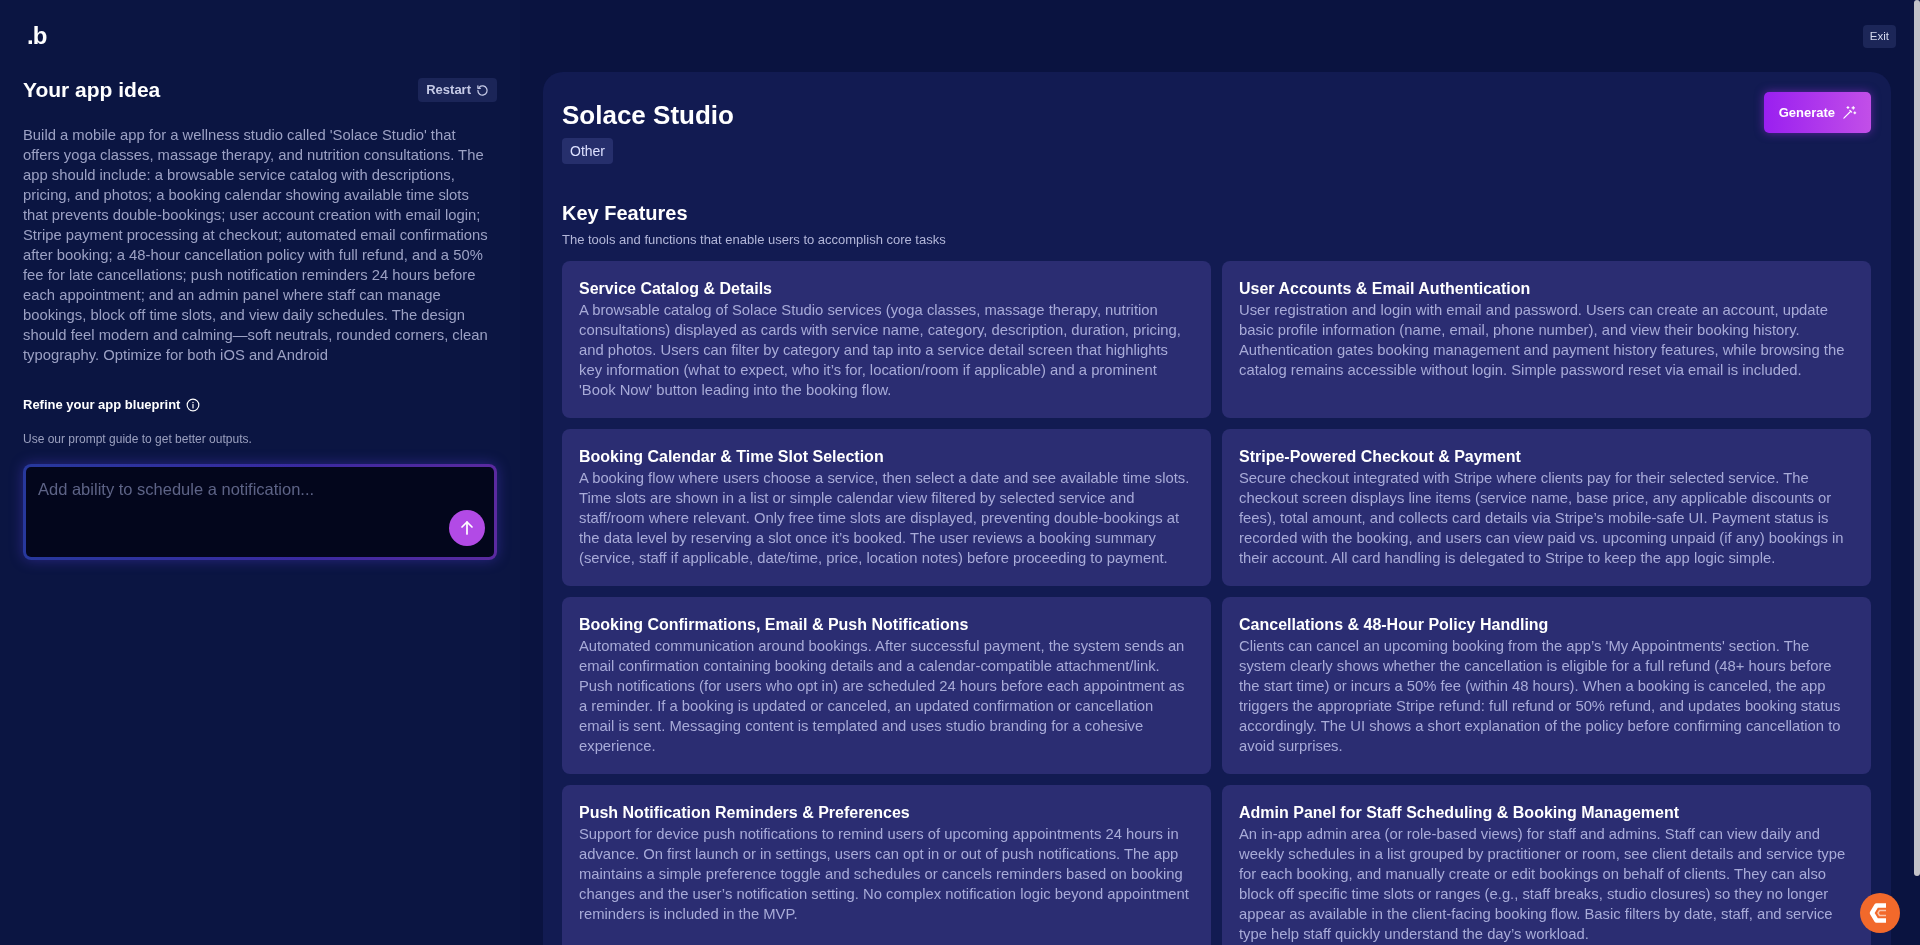 This screenshot has height=945, width=1920. Describe the element at coordinates (745, 813) in the screenshot. I see `feature-title: Push Notification Reminders & Preferences` at that location.